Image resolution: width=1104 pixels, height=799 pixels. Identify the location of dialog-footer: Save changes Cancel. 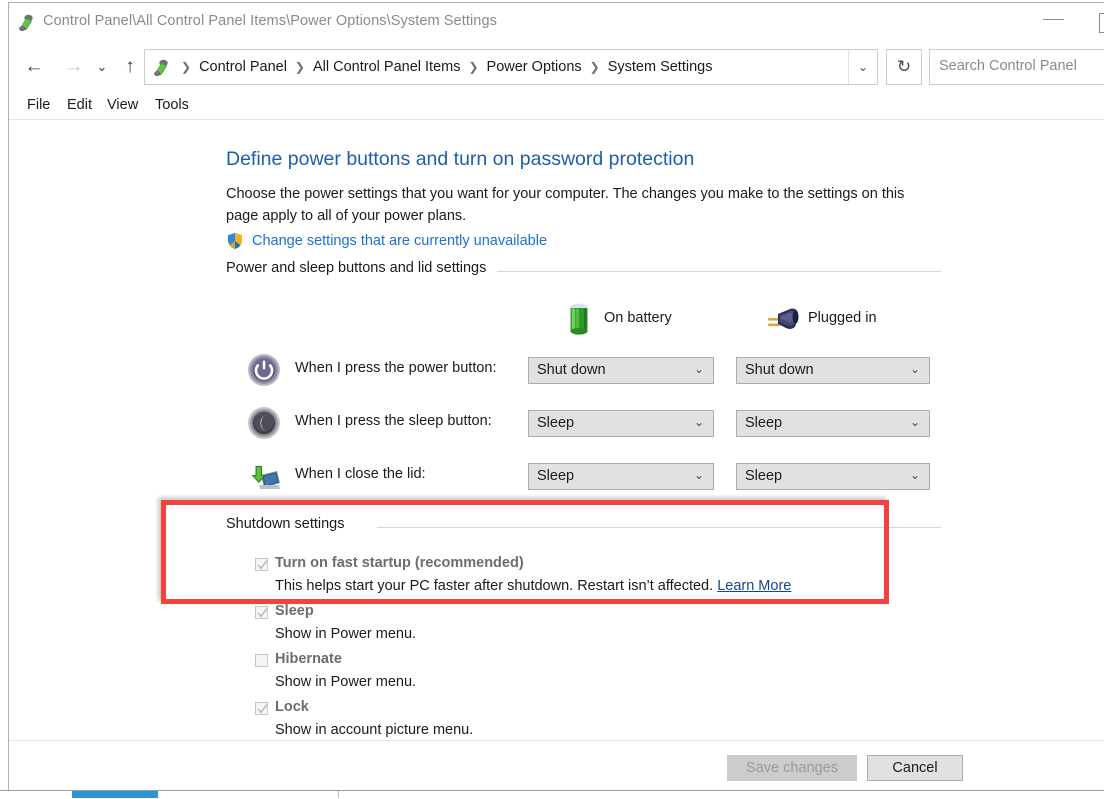
(556, 766).